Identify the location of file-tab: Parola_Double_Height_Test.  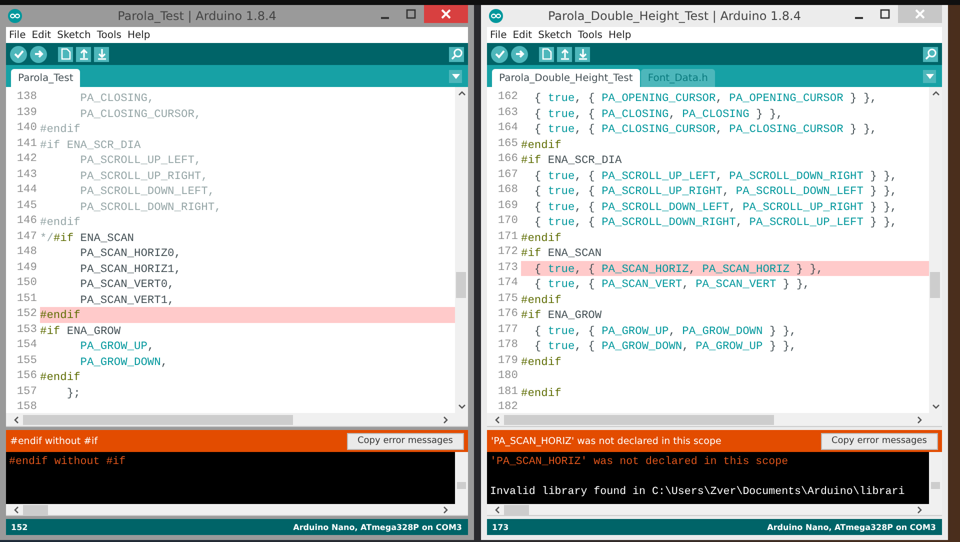
(566, 78).